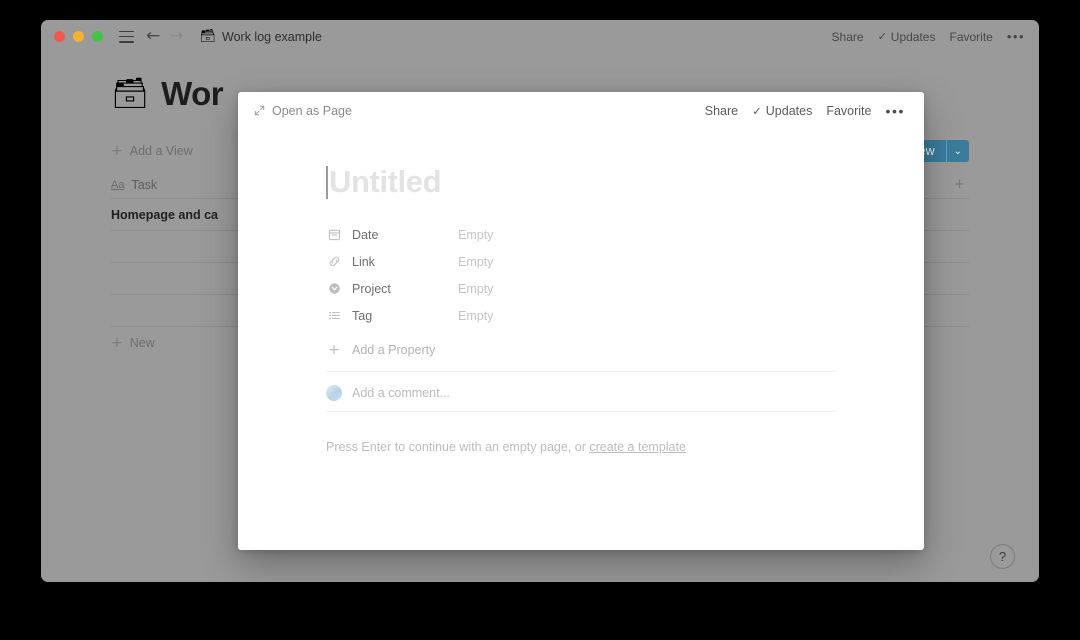 This screenshot has height=640, width=1080. I want to click on modal-more-icon: •••, so click(895, 111).